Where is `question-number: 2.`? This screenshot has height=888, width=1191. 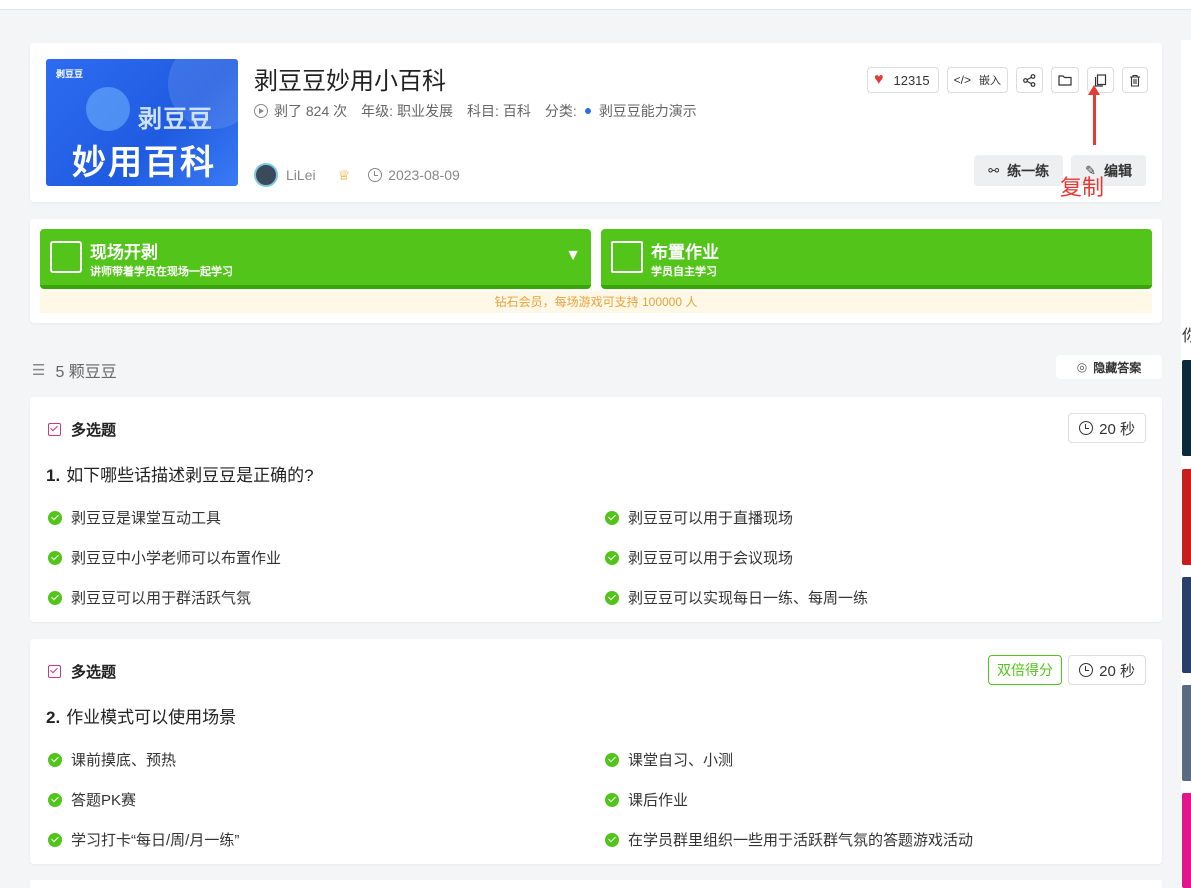
question-number: 2. is located at coordinates (53, 717).